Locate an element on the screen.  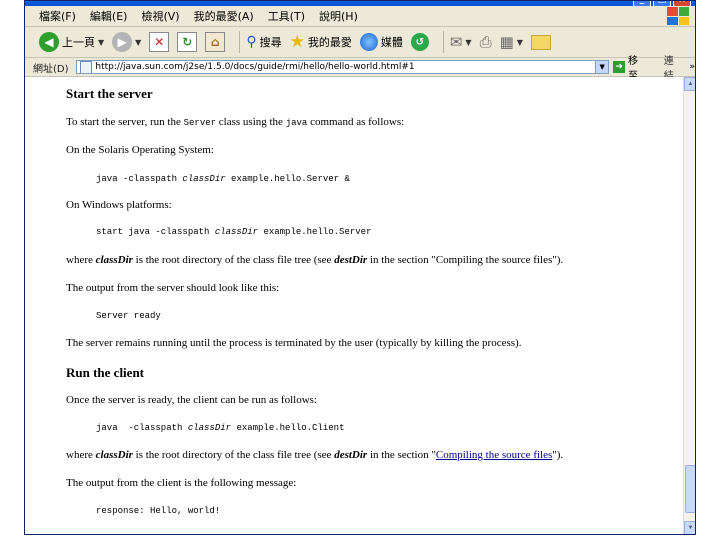
vertical-scrollbar: ▲ ▼ is located at coordinates (689, 305).